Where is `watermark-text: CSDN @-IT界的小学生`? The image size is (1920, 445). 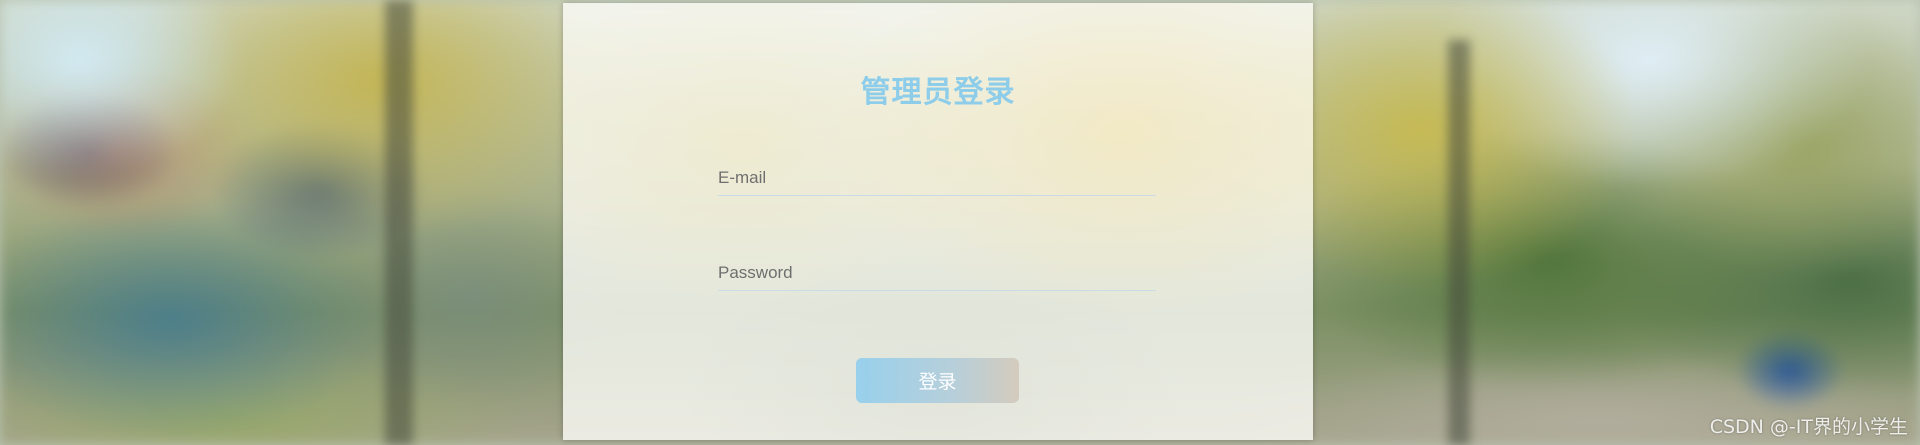
watermark-text: CSDN @-IT界的小学生 is located at coordinates (1808, 427).